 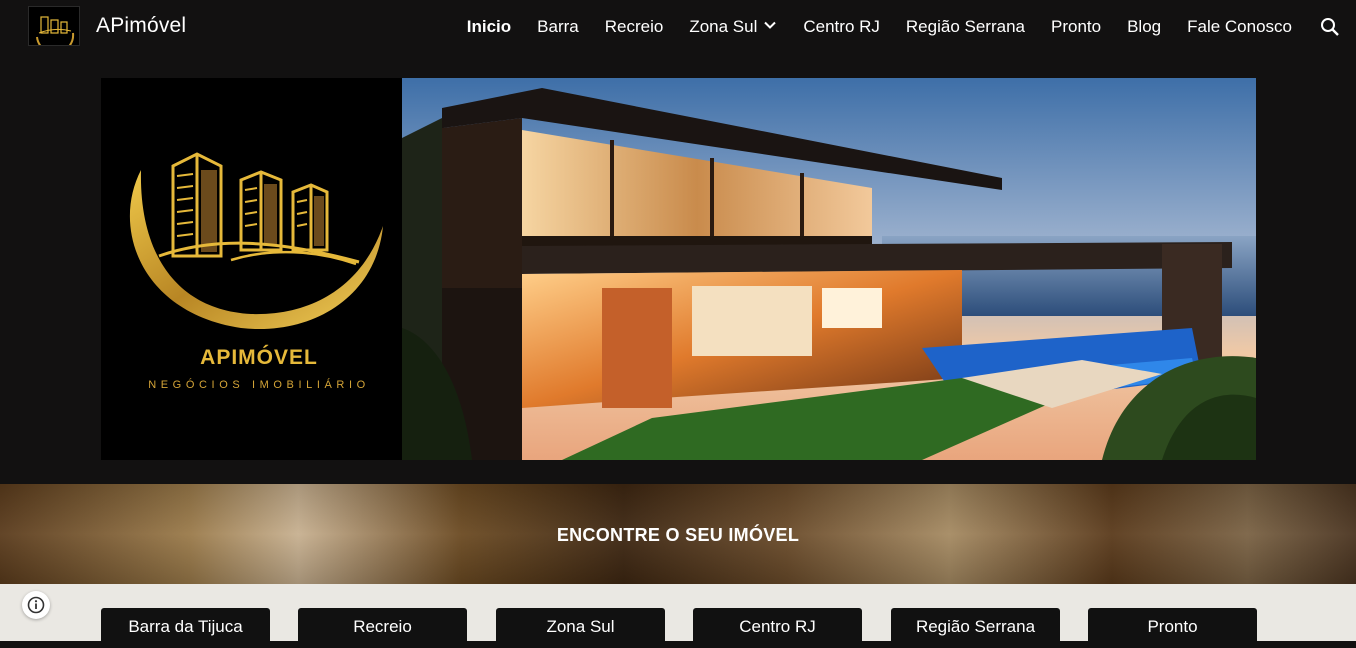 I want to click on nav-item-inicio: Inicio, so click(x=489, y=27).